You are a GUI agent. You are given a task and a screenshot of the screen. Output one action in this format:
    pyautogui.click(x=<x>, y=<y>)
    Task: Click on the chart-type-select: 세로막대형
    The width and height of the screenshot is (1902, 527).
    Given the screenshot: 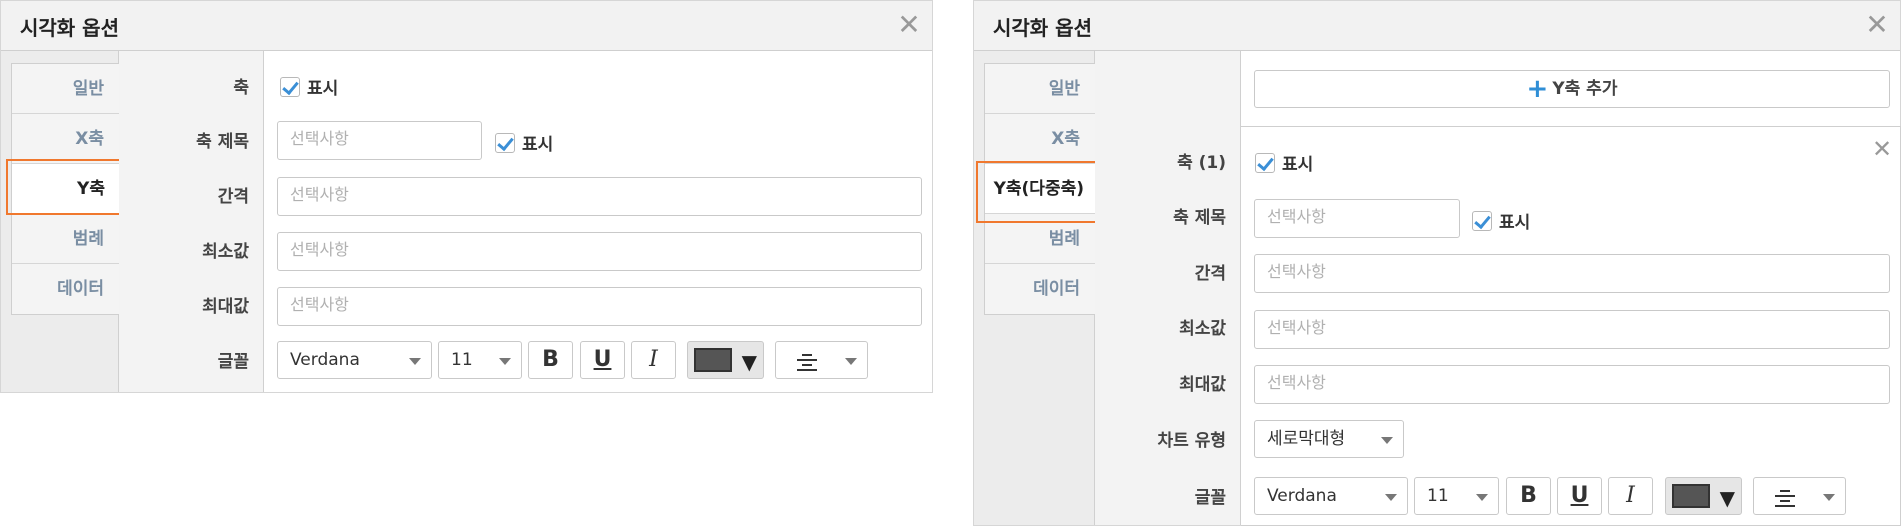 What is the action you would take?
    pyautogui.click(x=1329, y=439)
    